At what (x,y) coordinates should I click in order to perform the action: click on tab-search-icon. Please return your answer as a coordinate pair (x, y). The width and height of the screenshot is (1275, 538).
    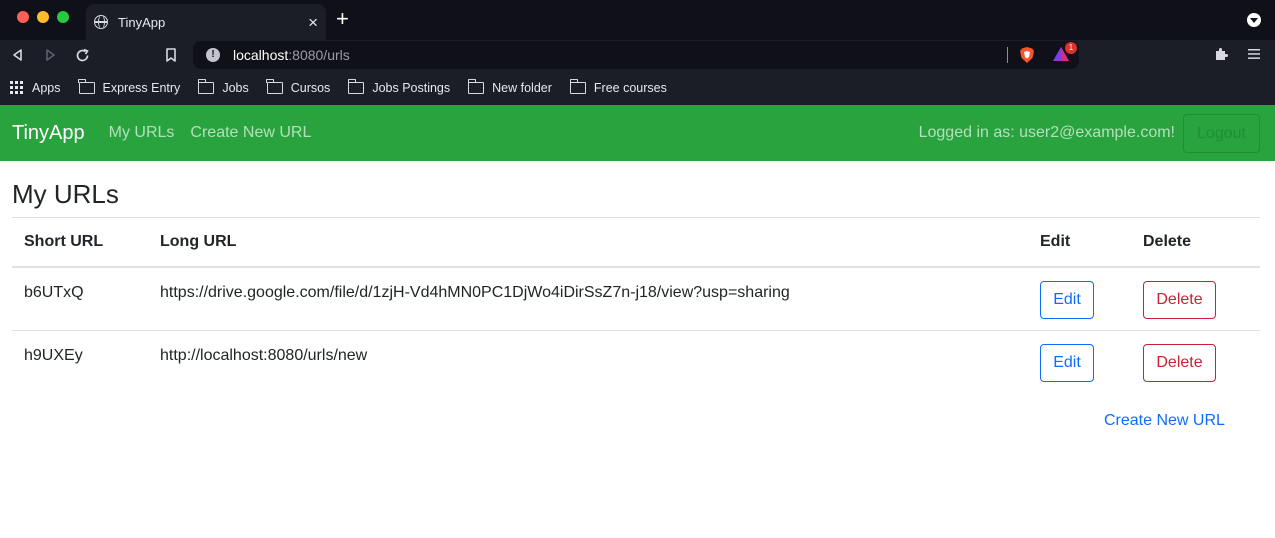
    Looking at the image, I should click on (1254, 20).